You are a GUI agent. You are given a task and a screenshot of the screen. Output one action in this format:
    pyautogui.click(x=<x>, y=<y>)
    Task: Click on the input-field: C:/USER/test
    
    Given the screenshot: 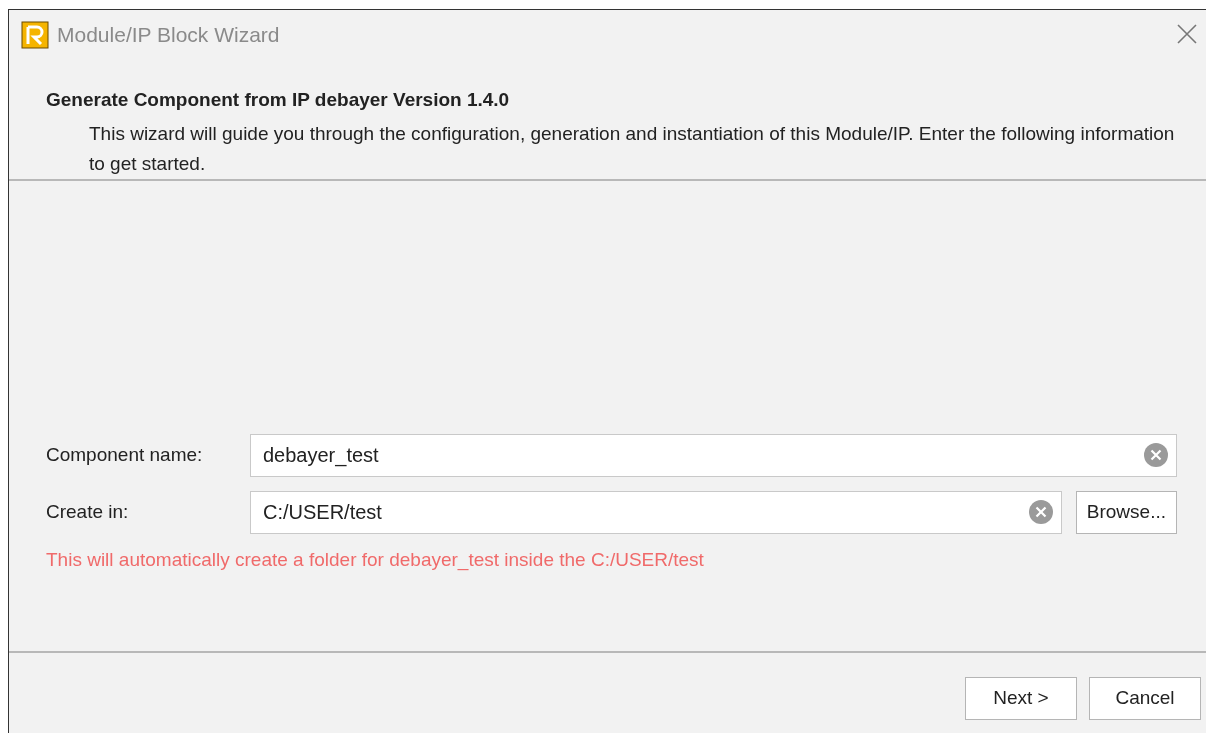 What is the action you would take?
    pyautogui.click(x=656, y=512)
    